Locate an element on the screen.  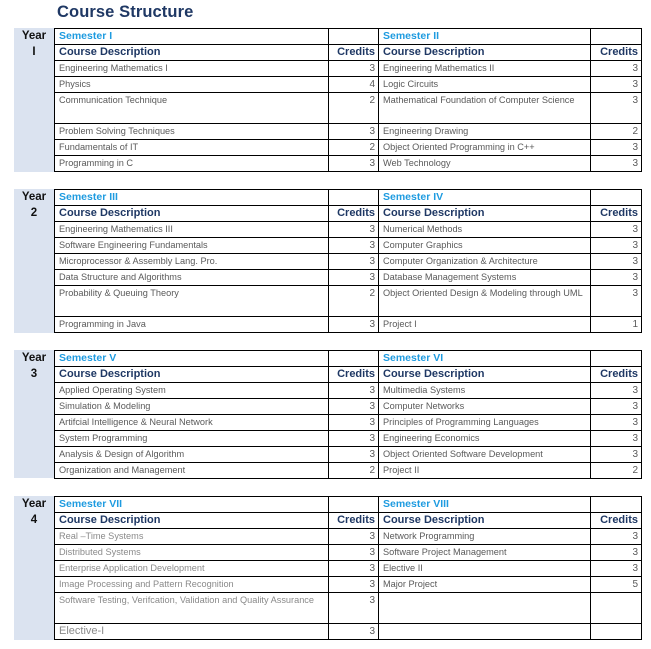
course-name: Fundamentals of IT is located at coordinates (191, 147).